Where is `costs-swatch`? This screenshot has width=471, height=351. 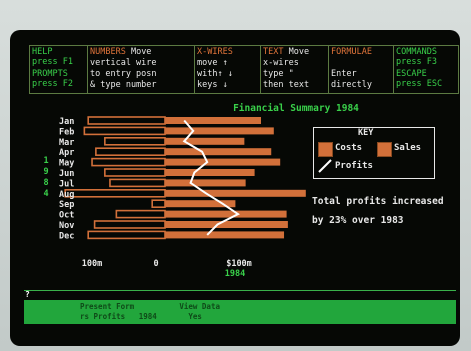
costs-swatch is located at coordinates (325, 149).